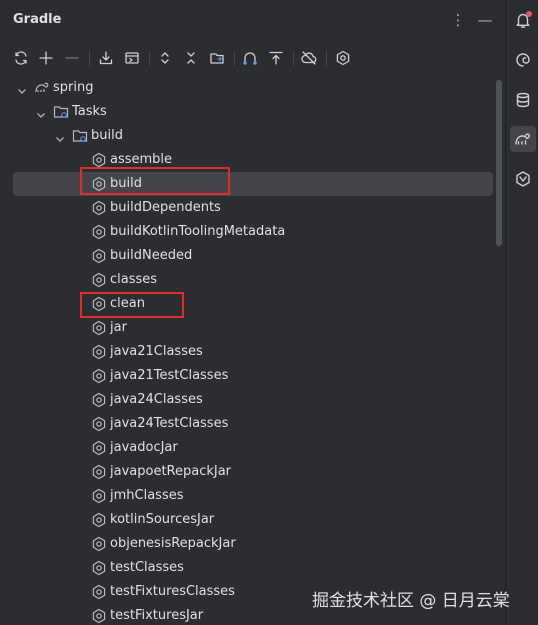 This screenshot has height=625, width=538. What do you see at coordinates (21, 58) in the screenshot?
I see `reload-icon` at bounding box center [21, 58].